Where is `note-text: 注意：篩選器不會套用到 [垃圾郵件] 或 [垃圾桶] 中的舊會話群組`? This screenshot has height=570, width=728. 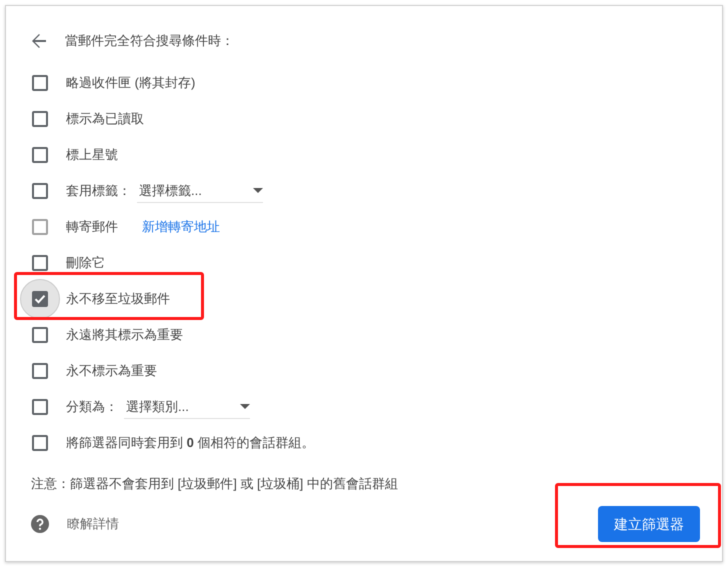 note-text: 注意：篩選器不會套用到 [垃圾郵件] 或 [垃圾桶] 中的舊會話群組 is located at coordinates (214, 484).